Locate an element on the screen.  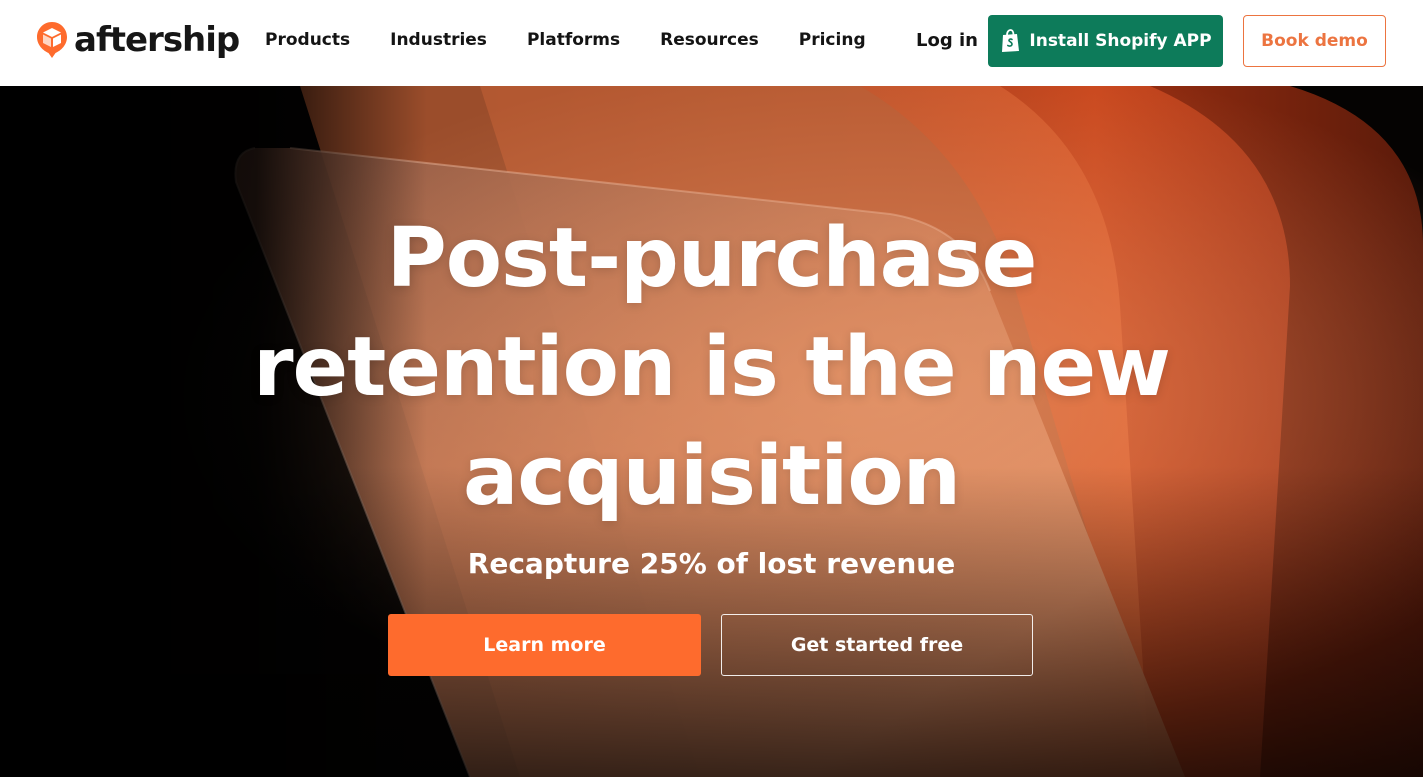
nav-industries: Industries is located at coordinates (438, 40).